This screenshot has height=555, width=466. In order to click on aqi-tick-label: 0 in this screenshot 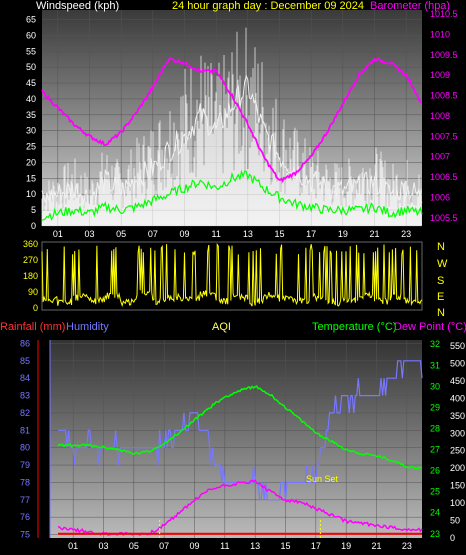, I will do `click(452, 538)`.